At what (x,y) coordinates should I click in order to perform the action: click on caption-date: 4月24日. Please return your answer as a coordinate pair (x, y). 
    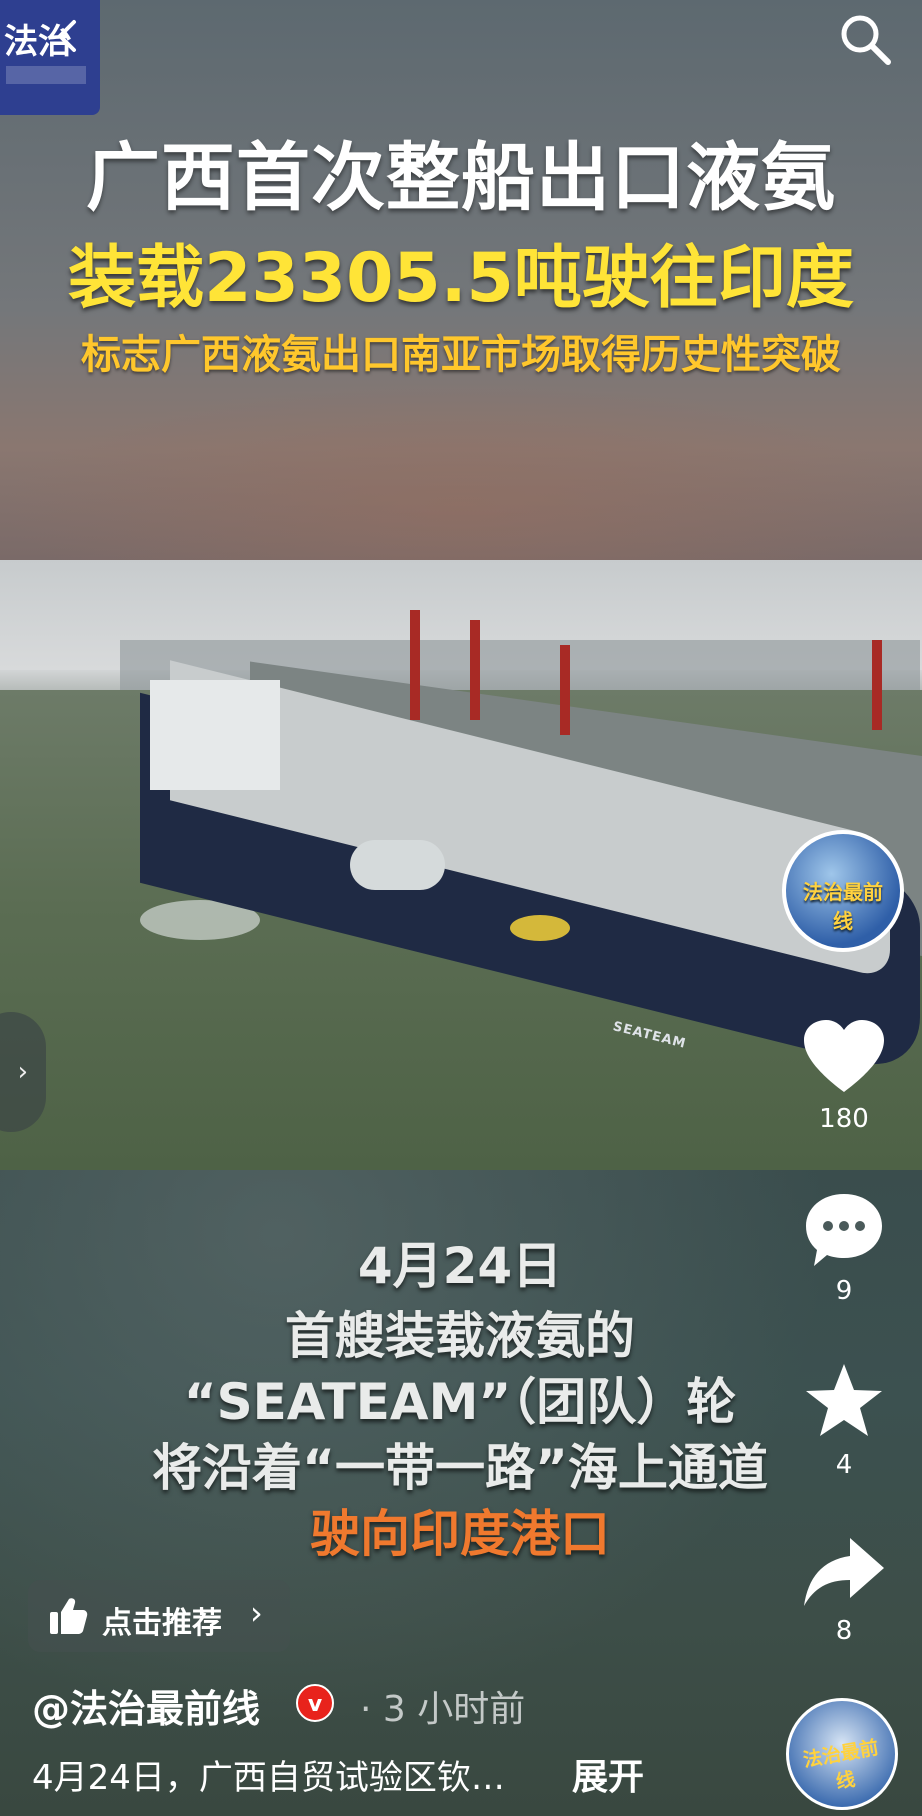
    Looking at the image, I should click on (460, 1266).